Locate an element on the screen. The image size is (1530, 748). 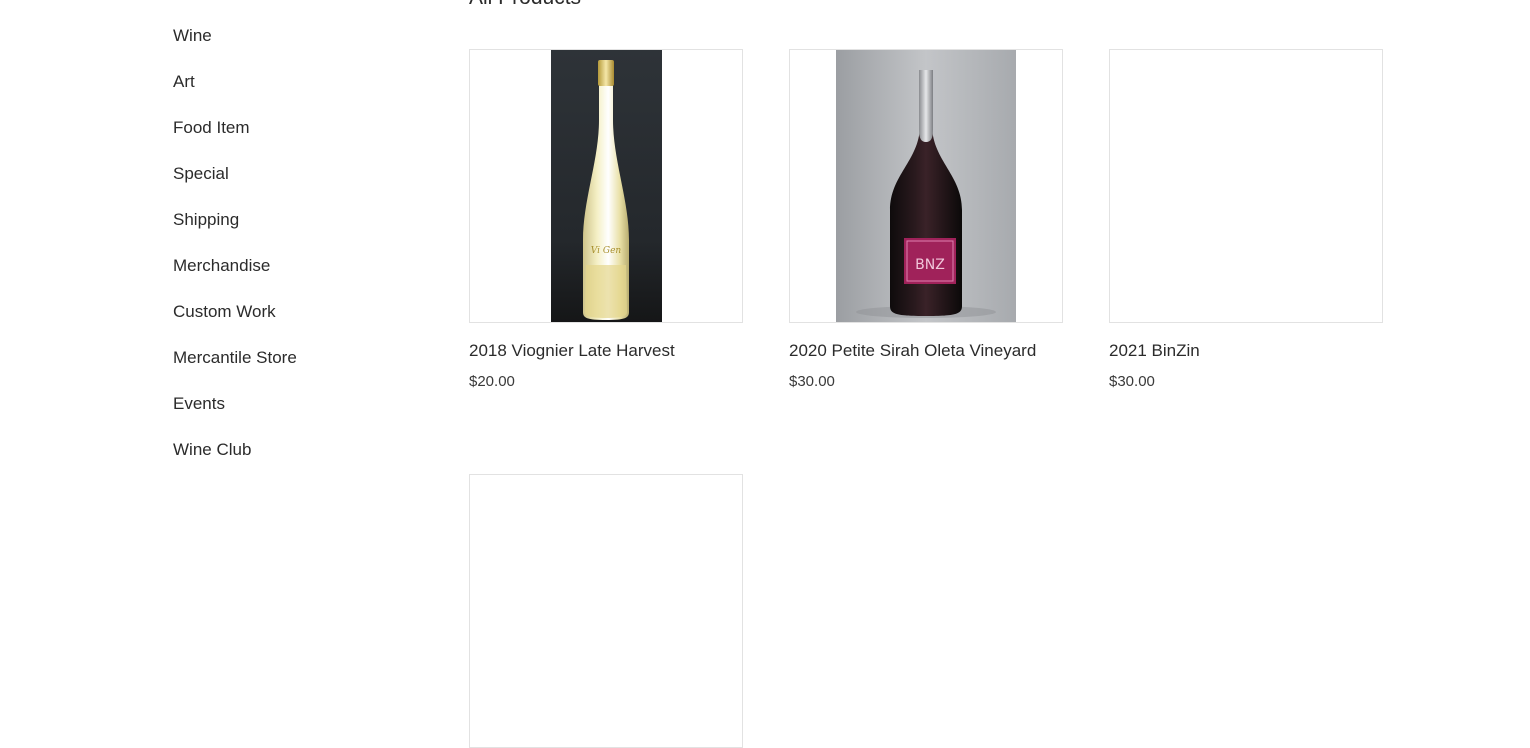
category-events: Events is located at coordinates (235, 415).